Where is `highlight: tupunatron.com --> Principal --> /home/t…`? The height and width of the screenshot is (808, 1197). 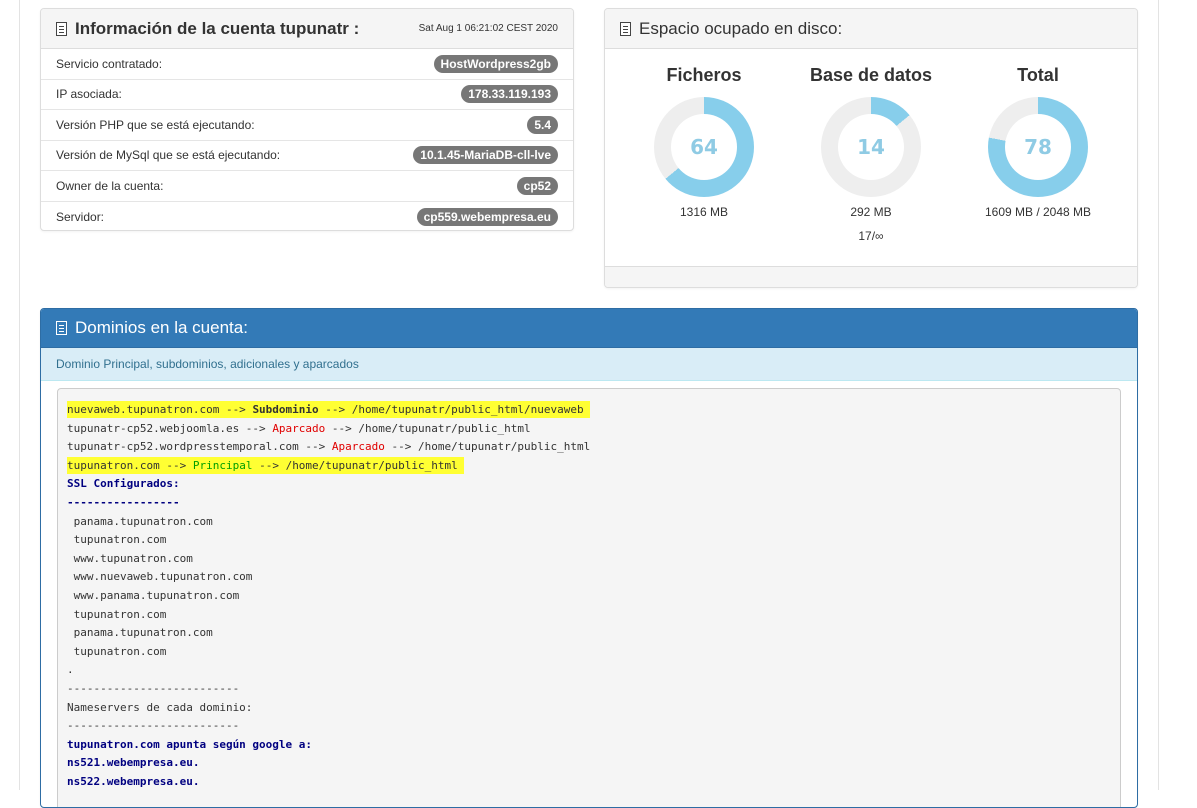 highlight: tupunatron.com --> Principal --> /home/t… is located at coordinates (265, 465).